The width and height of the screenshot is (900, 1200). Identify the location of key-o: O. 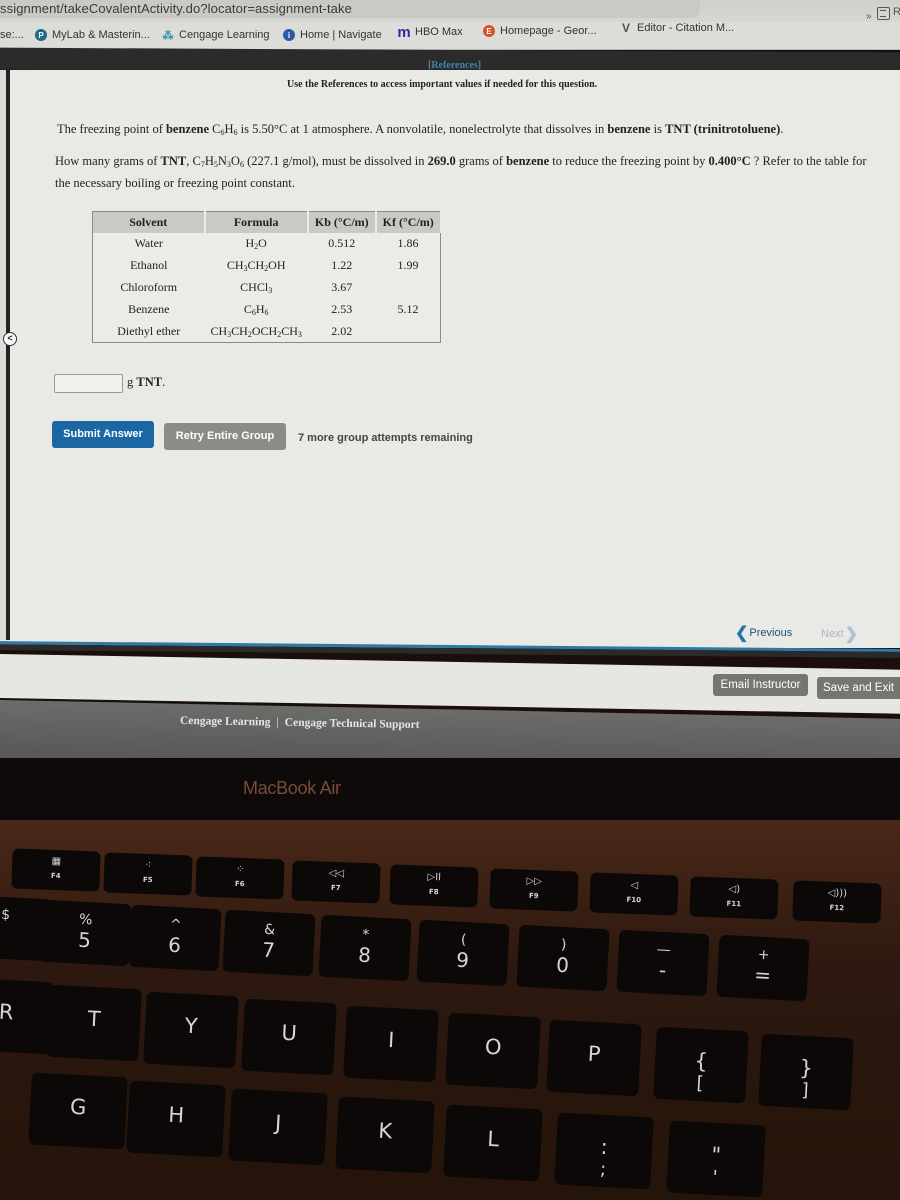
(493, 1051).